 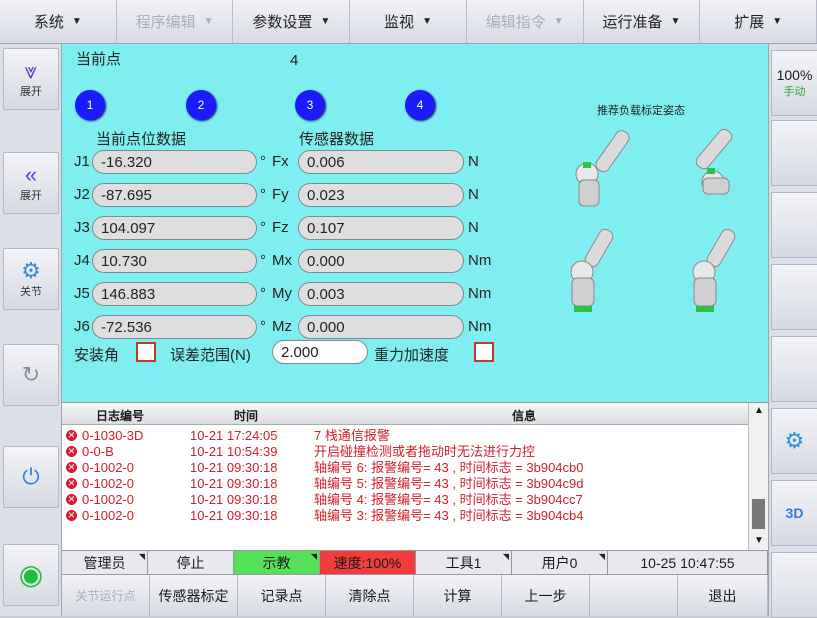 I want to click on log-header: 日志编号 时间 信息, so click(x=405, y=414).